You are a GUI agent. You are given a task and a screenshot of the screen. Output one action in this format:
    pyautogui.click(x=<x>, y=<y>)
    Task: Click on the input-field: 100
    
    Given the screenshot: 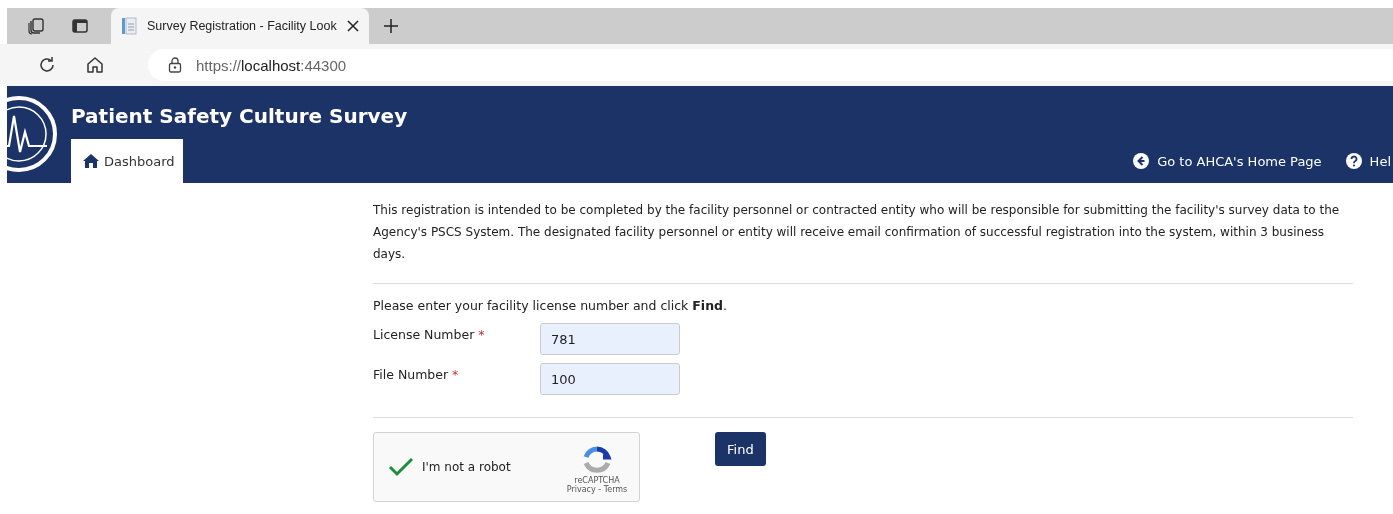 What is the action you would take?
    pyautogui.click(x=610, y=379)
    